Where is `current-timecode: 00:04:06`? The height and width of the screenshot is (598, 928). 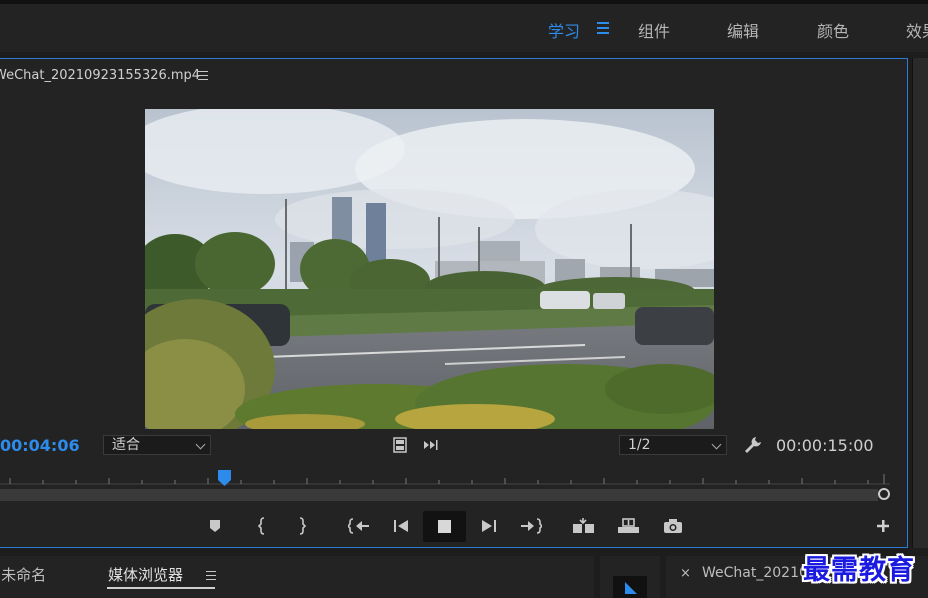
current-timecode: 00:04:06 is located at coordinates (40, 445).